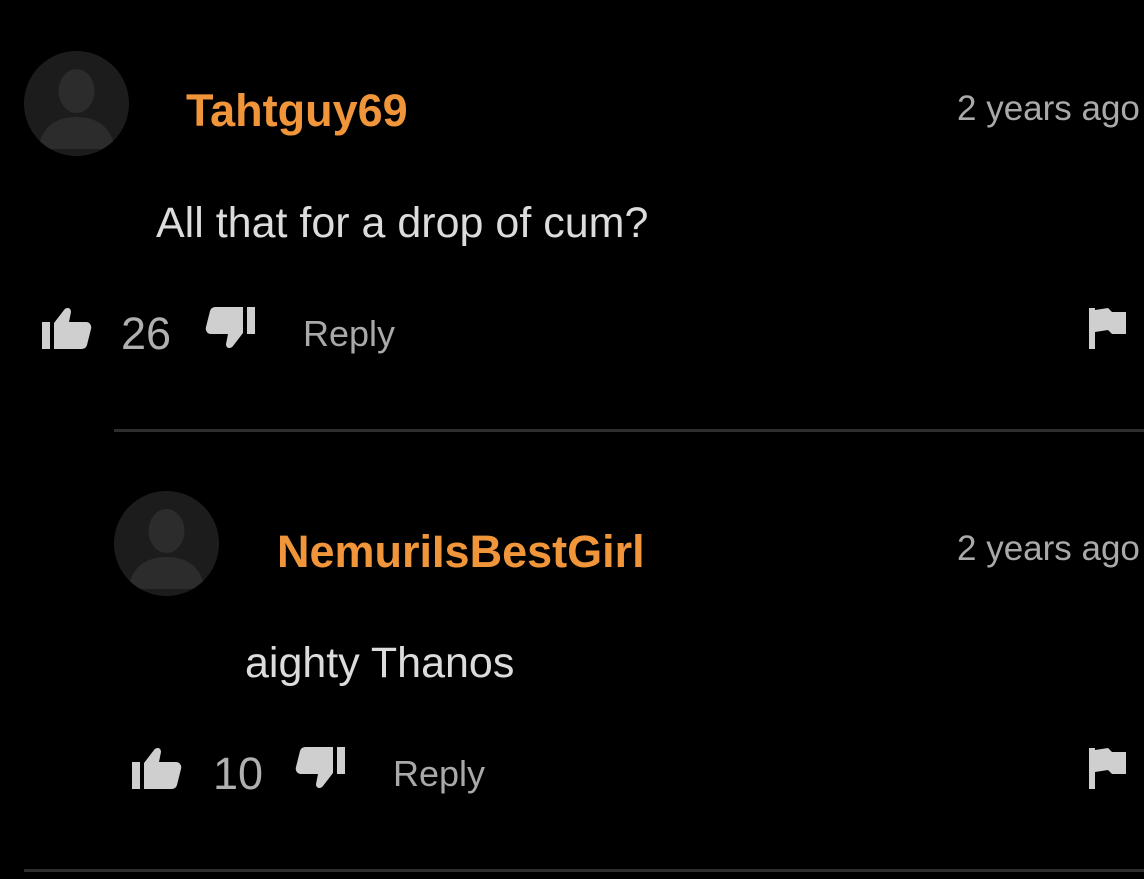  I want to click on comment-text: aighty Thanos, so click(380, 663).